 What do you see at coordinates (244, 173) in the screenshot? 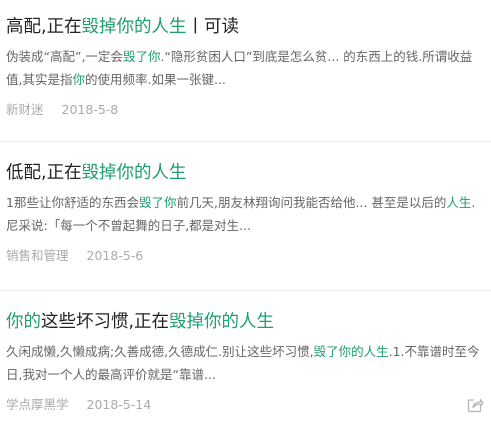
I see `result-title: 低配,正在毁掉你的人生` at bounding box center [244, 173].